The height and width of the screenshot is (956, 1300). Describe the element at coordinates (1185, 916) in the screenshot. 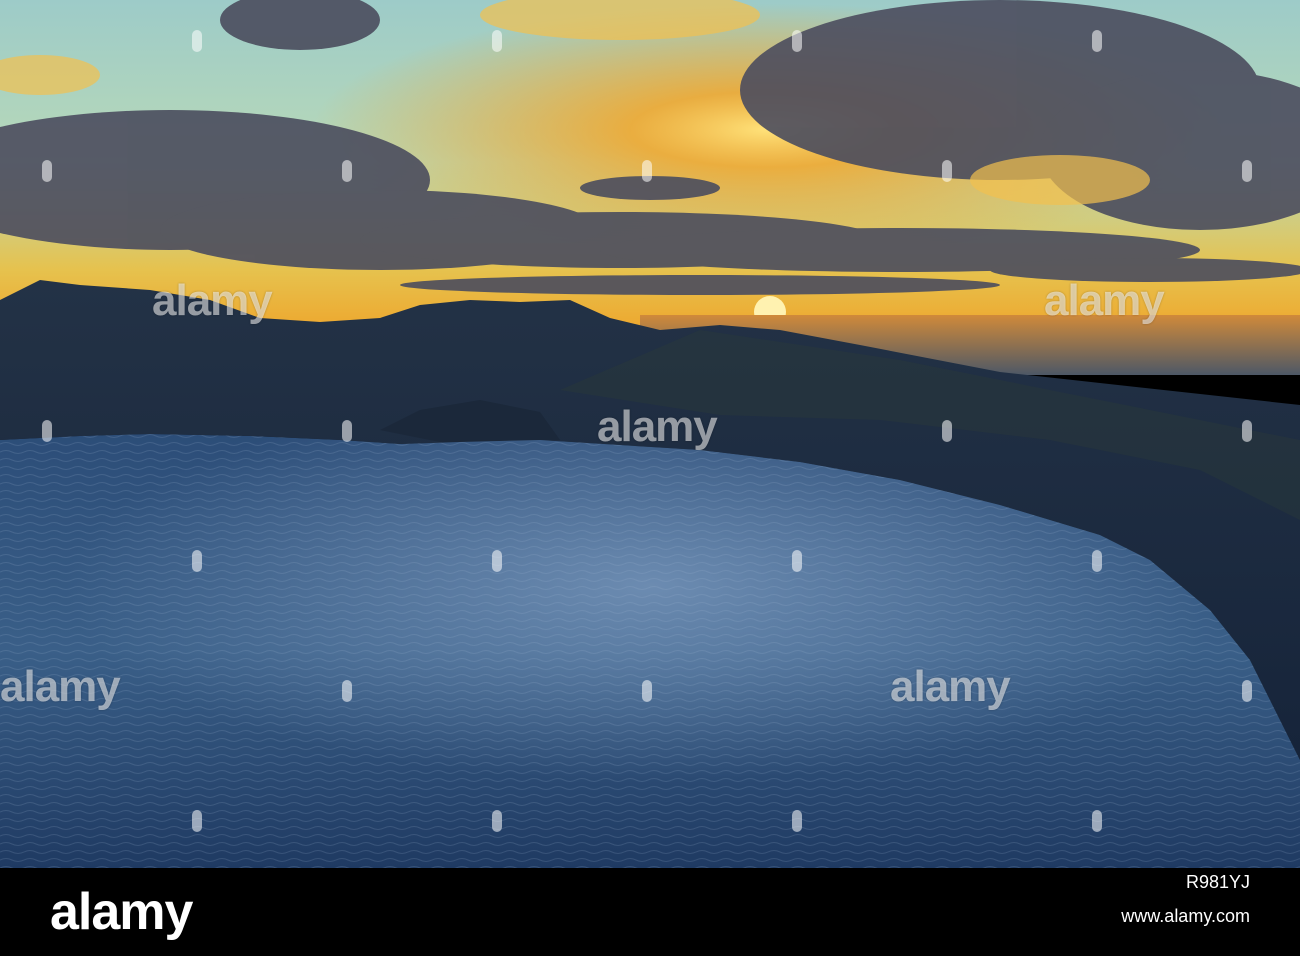

I see `site-url: www.alamy.com` at that location.